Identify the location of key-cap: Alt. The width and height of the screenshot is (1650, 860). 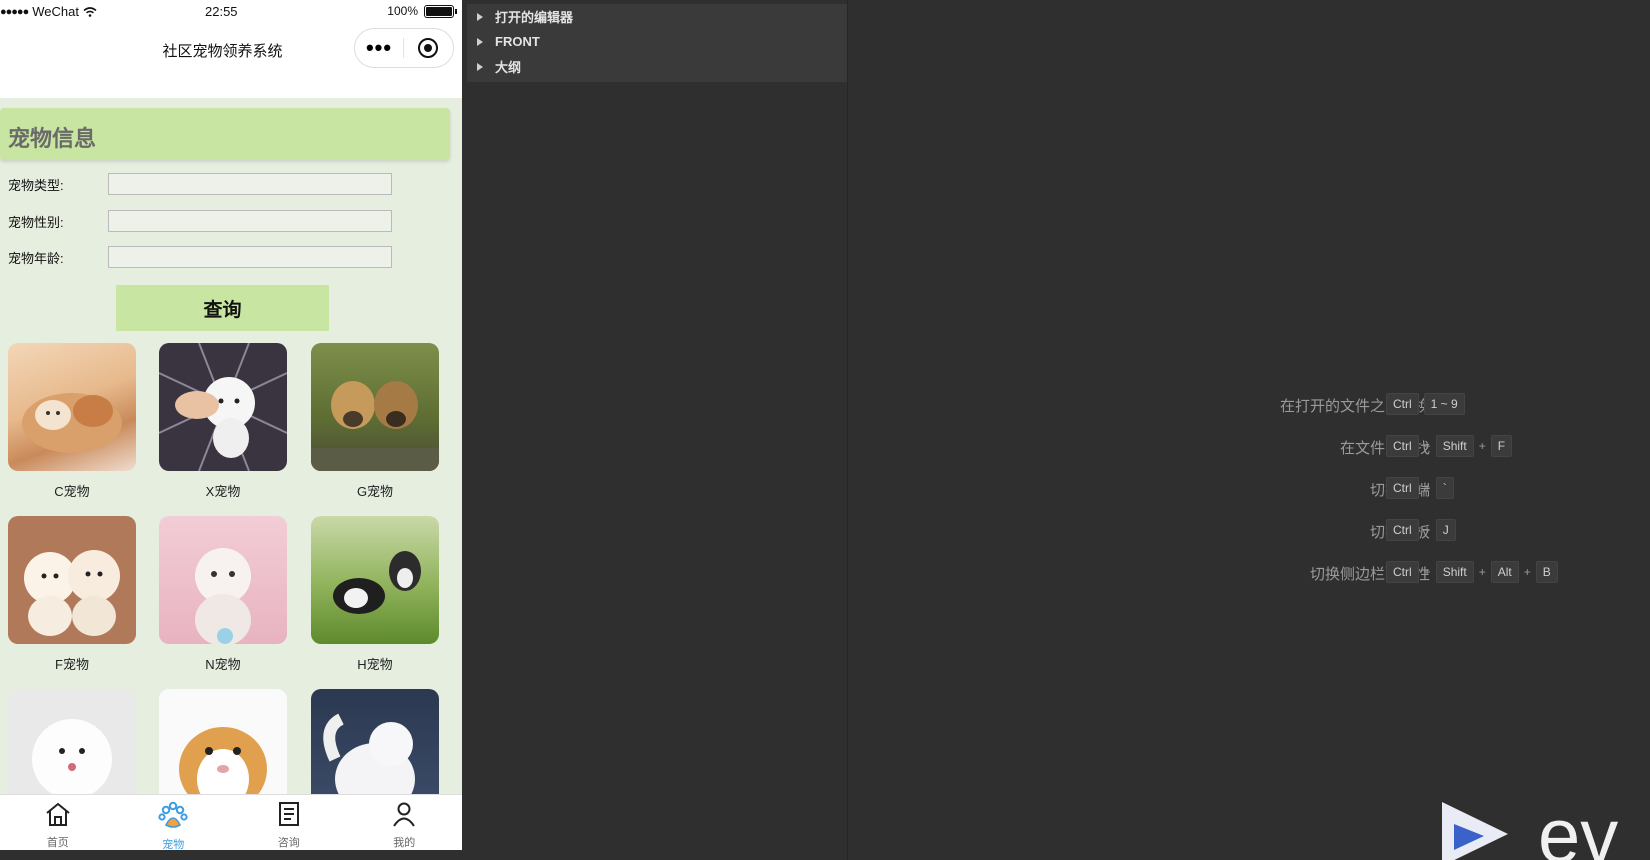
(1504, 572).